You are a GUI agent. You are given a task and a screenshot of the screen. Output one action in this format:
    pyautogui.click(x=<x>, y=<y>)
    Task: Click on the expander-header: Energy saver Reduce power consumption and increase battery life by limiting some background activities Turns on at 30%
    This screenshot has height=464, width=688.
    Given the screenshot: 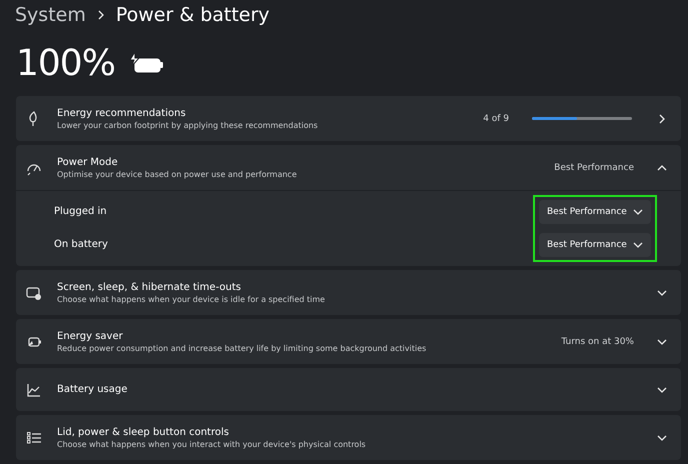 What is the action you would take?
    pyautogui.click(x=348, y=341)
    